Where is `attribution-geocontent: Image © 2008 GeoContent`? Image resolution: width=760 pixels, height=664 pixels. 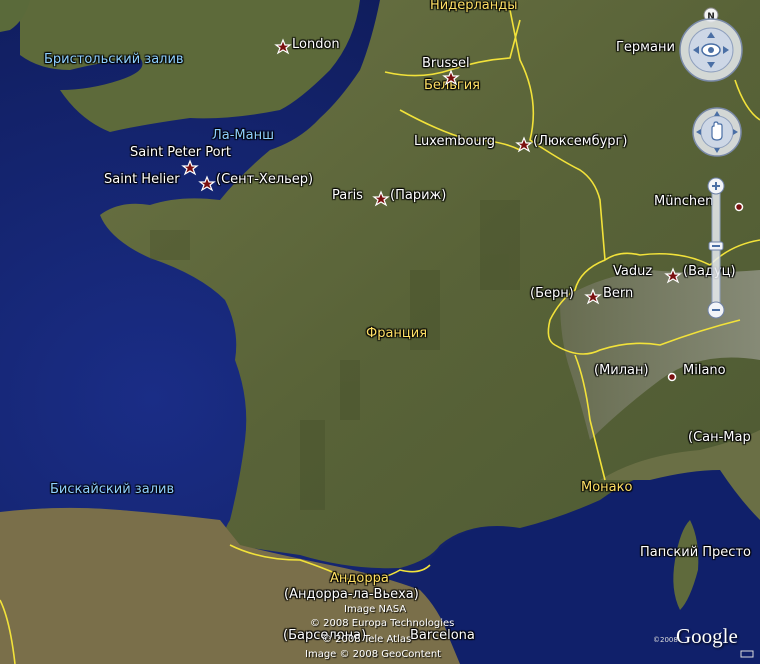 attribution-geocontent: Image © 2008 GeoContent is located at coordinates (373, 654).